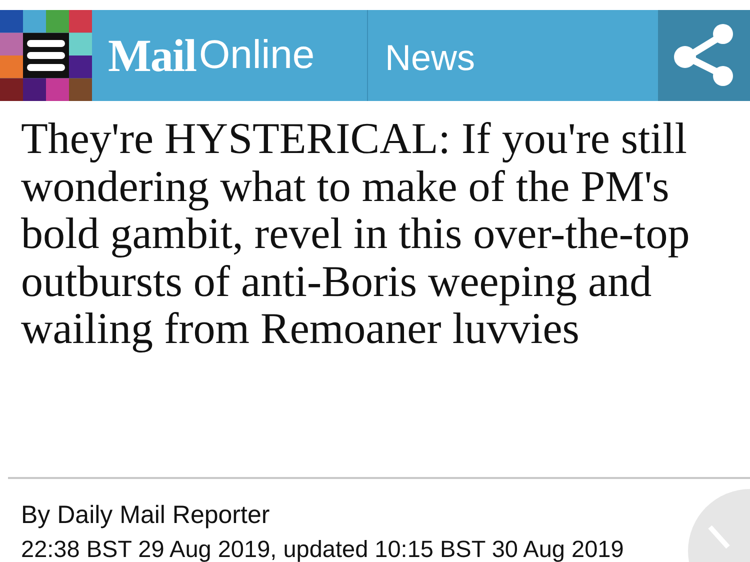 This screenshot has width=750, height=562. I want to click on logo-wordmark: Online, so click(256, 55).